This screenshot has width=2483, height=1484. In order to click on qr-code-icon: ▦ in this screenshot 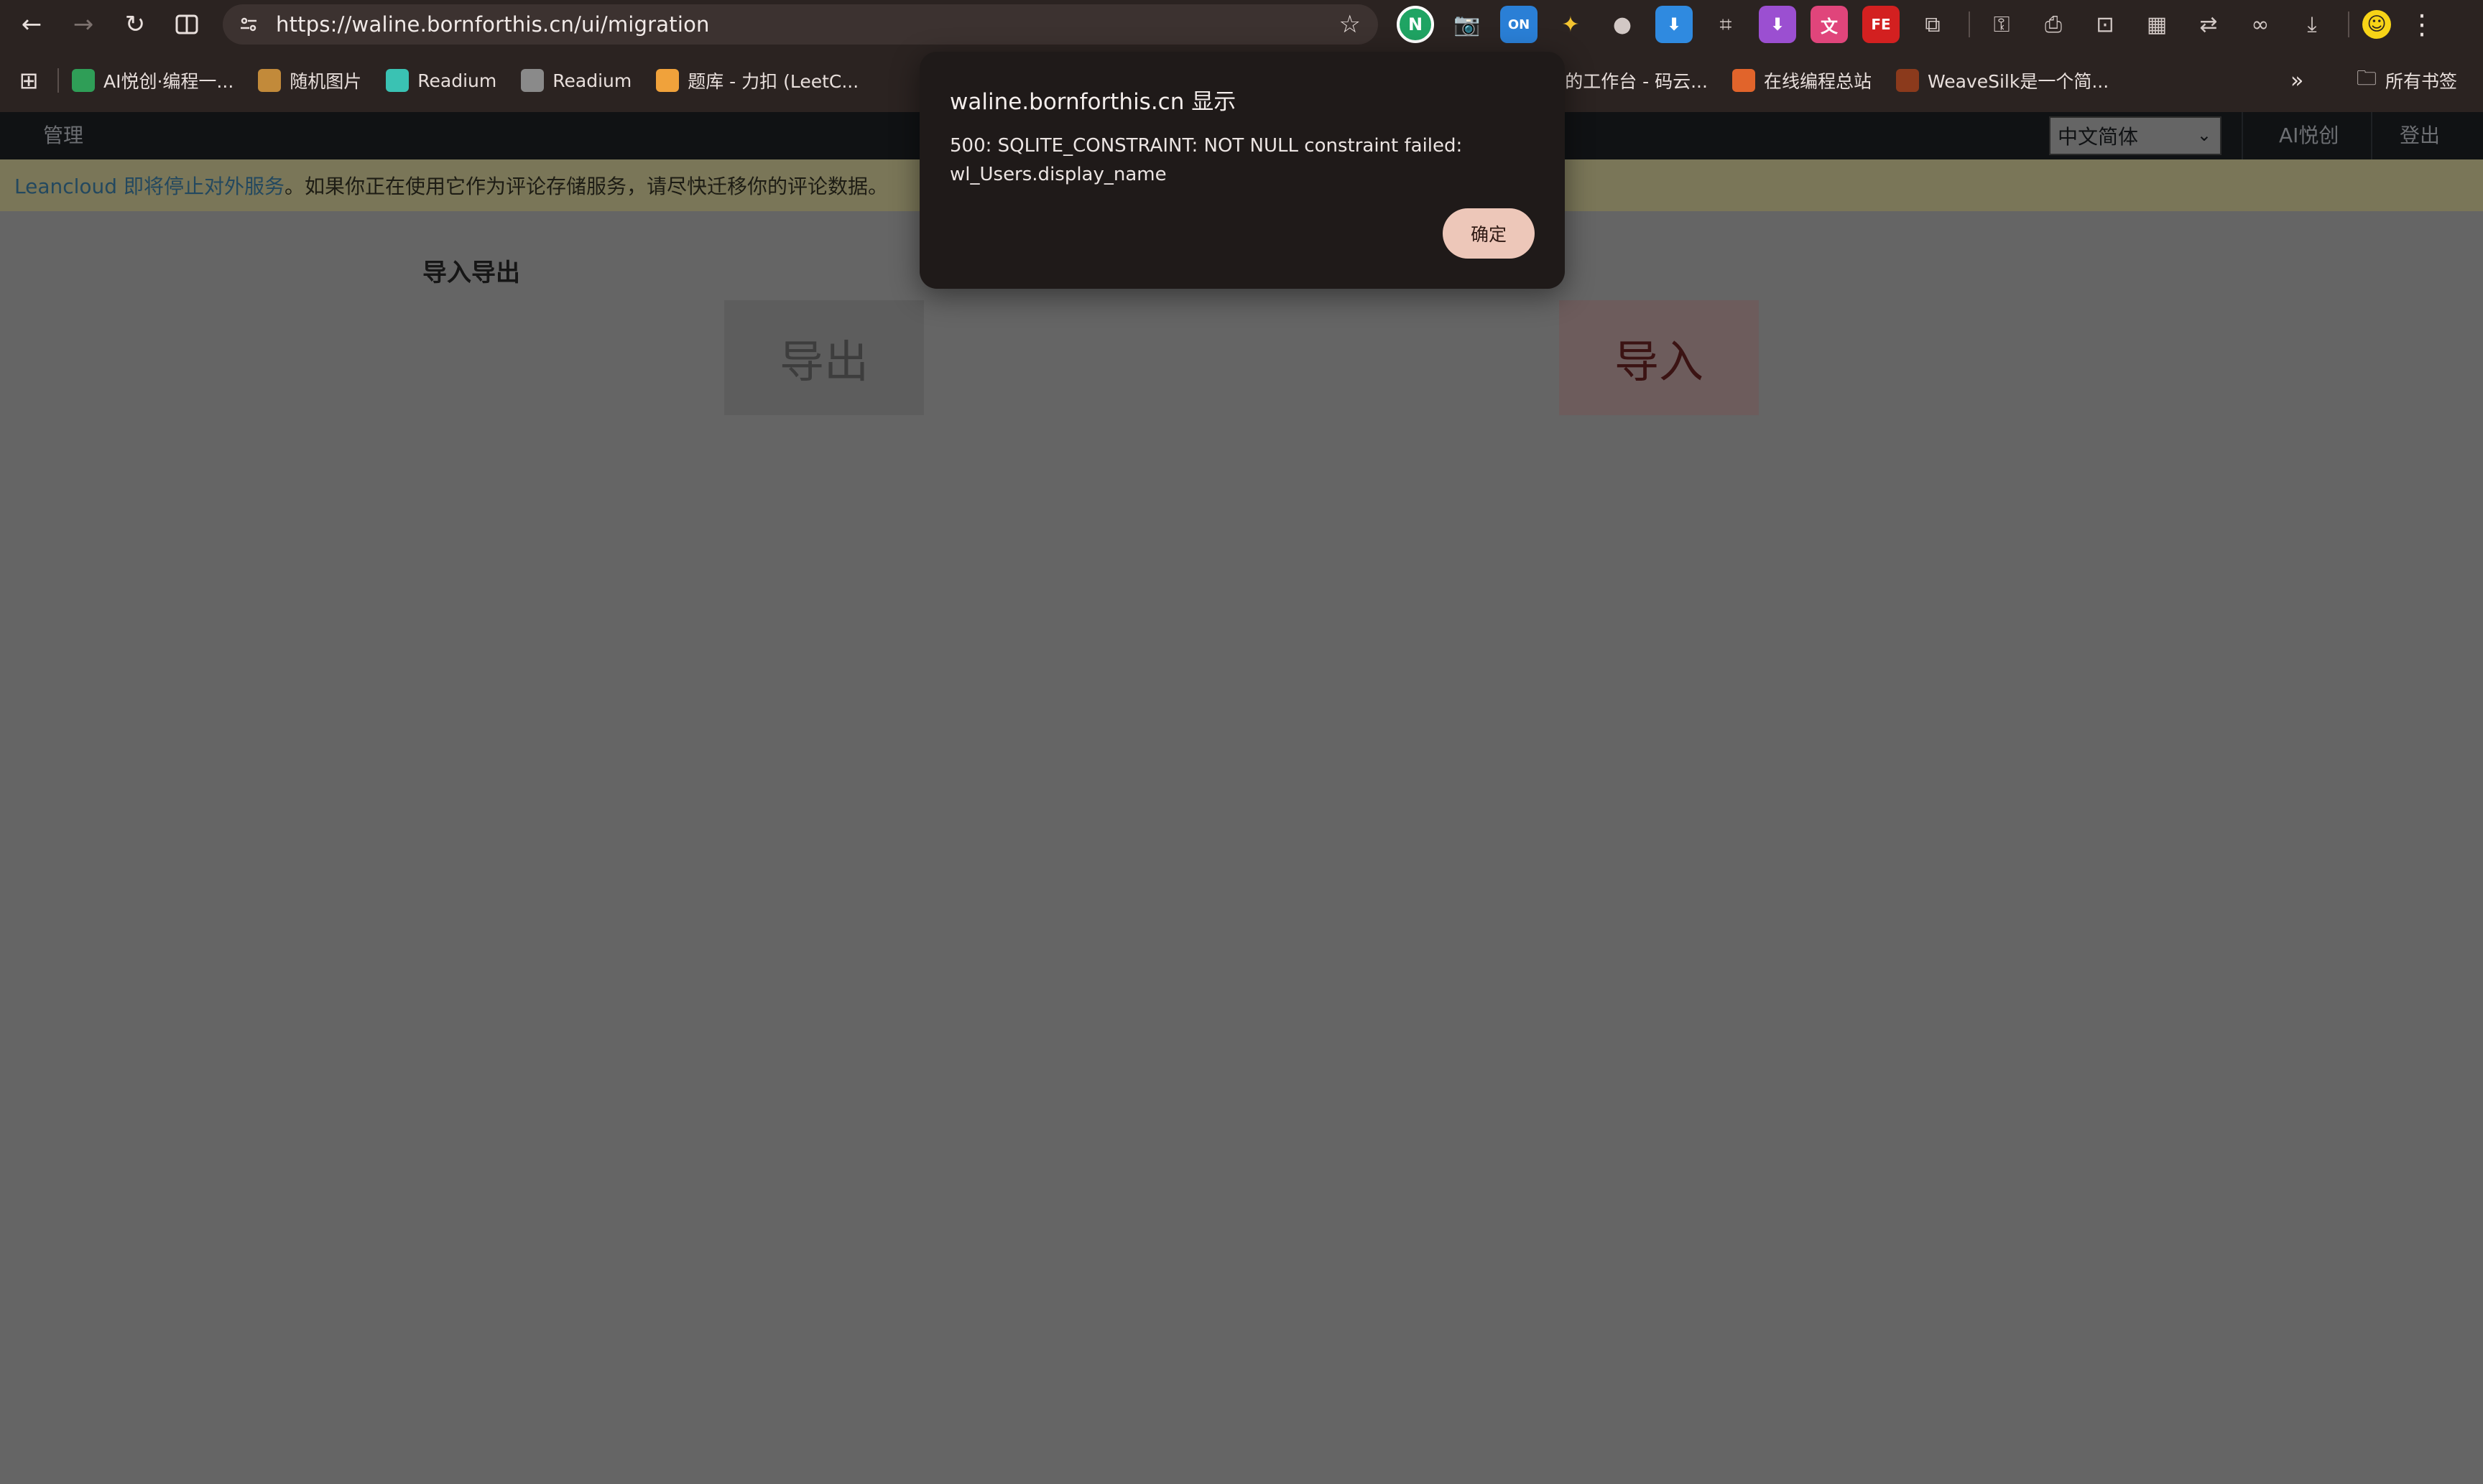, I will do `click(2156, 24)`.